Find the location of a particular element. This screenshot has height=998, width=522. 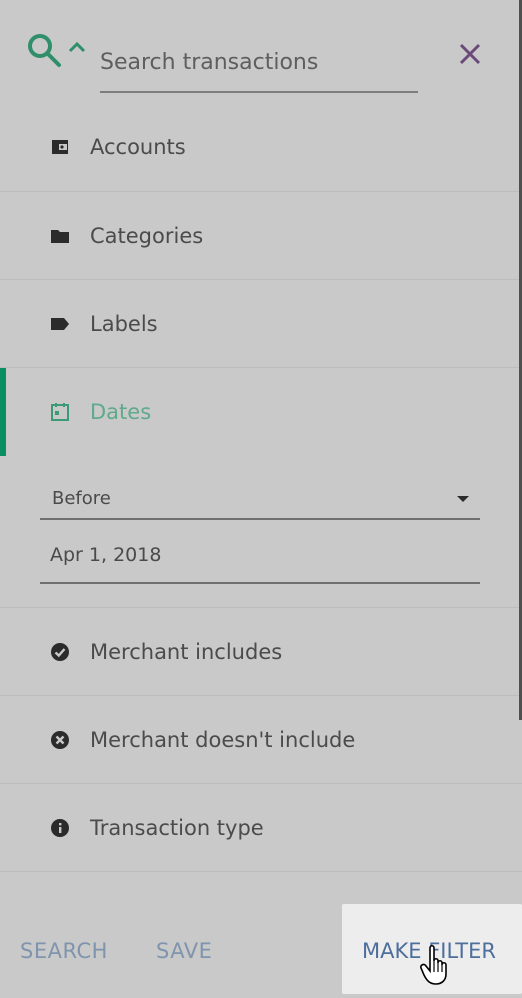

calendar-icon is located at coordinates (60, 412).